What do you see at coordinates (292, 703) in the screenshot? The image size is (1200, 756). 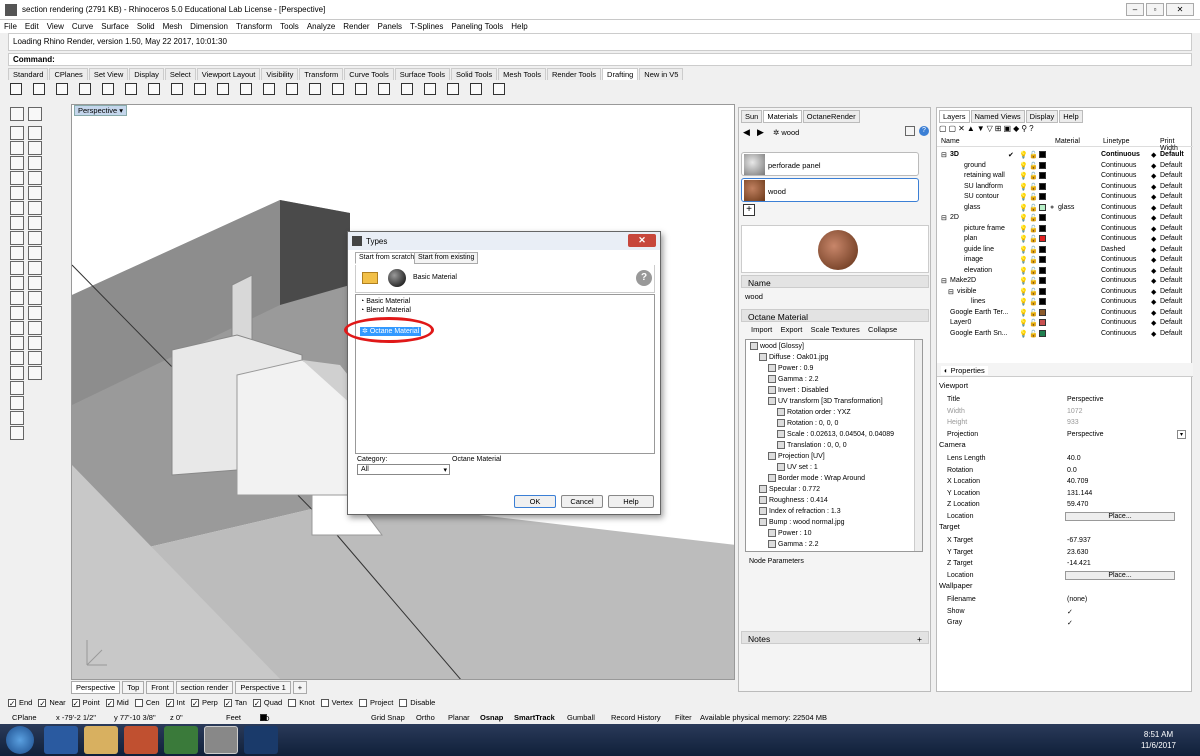 I see `osnap-checkbox` at bounding box center [292, 703].